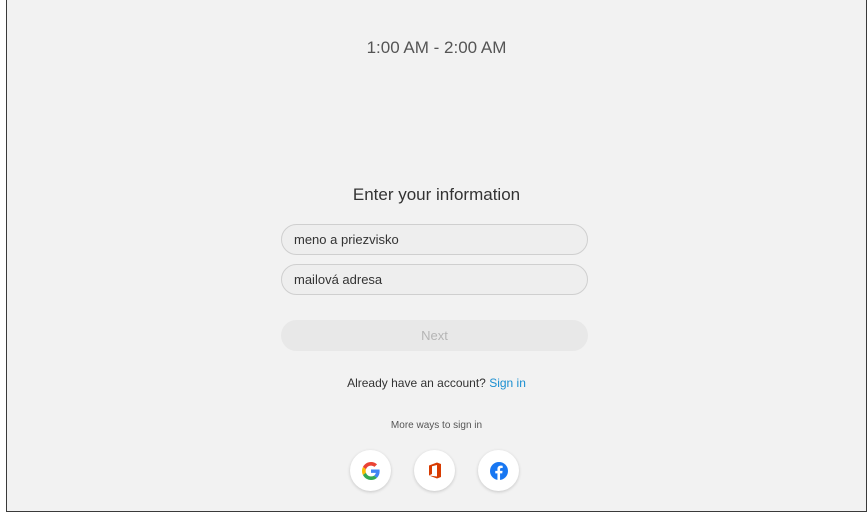 The width and height of the screenshot is (867, 512). I want to click on google-icon, so click(370, 470).